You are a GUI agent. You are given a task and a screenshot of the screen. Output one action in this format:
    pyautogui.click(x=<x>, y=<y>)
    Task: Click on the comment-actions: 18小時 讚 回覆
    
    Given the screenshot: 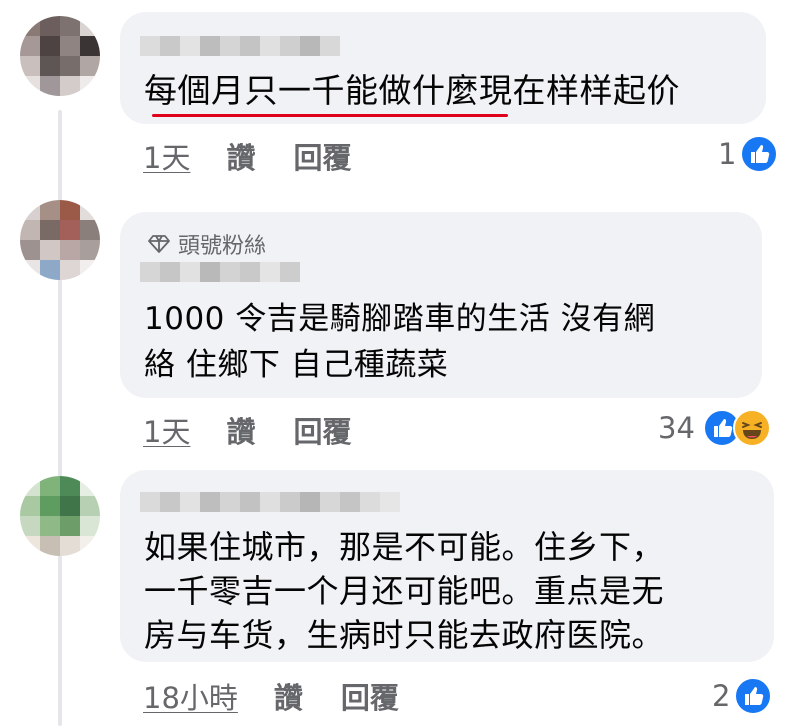 What is the action you would take?
    pyautogui.click(x=271, y=696)
    